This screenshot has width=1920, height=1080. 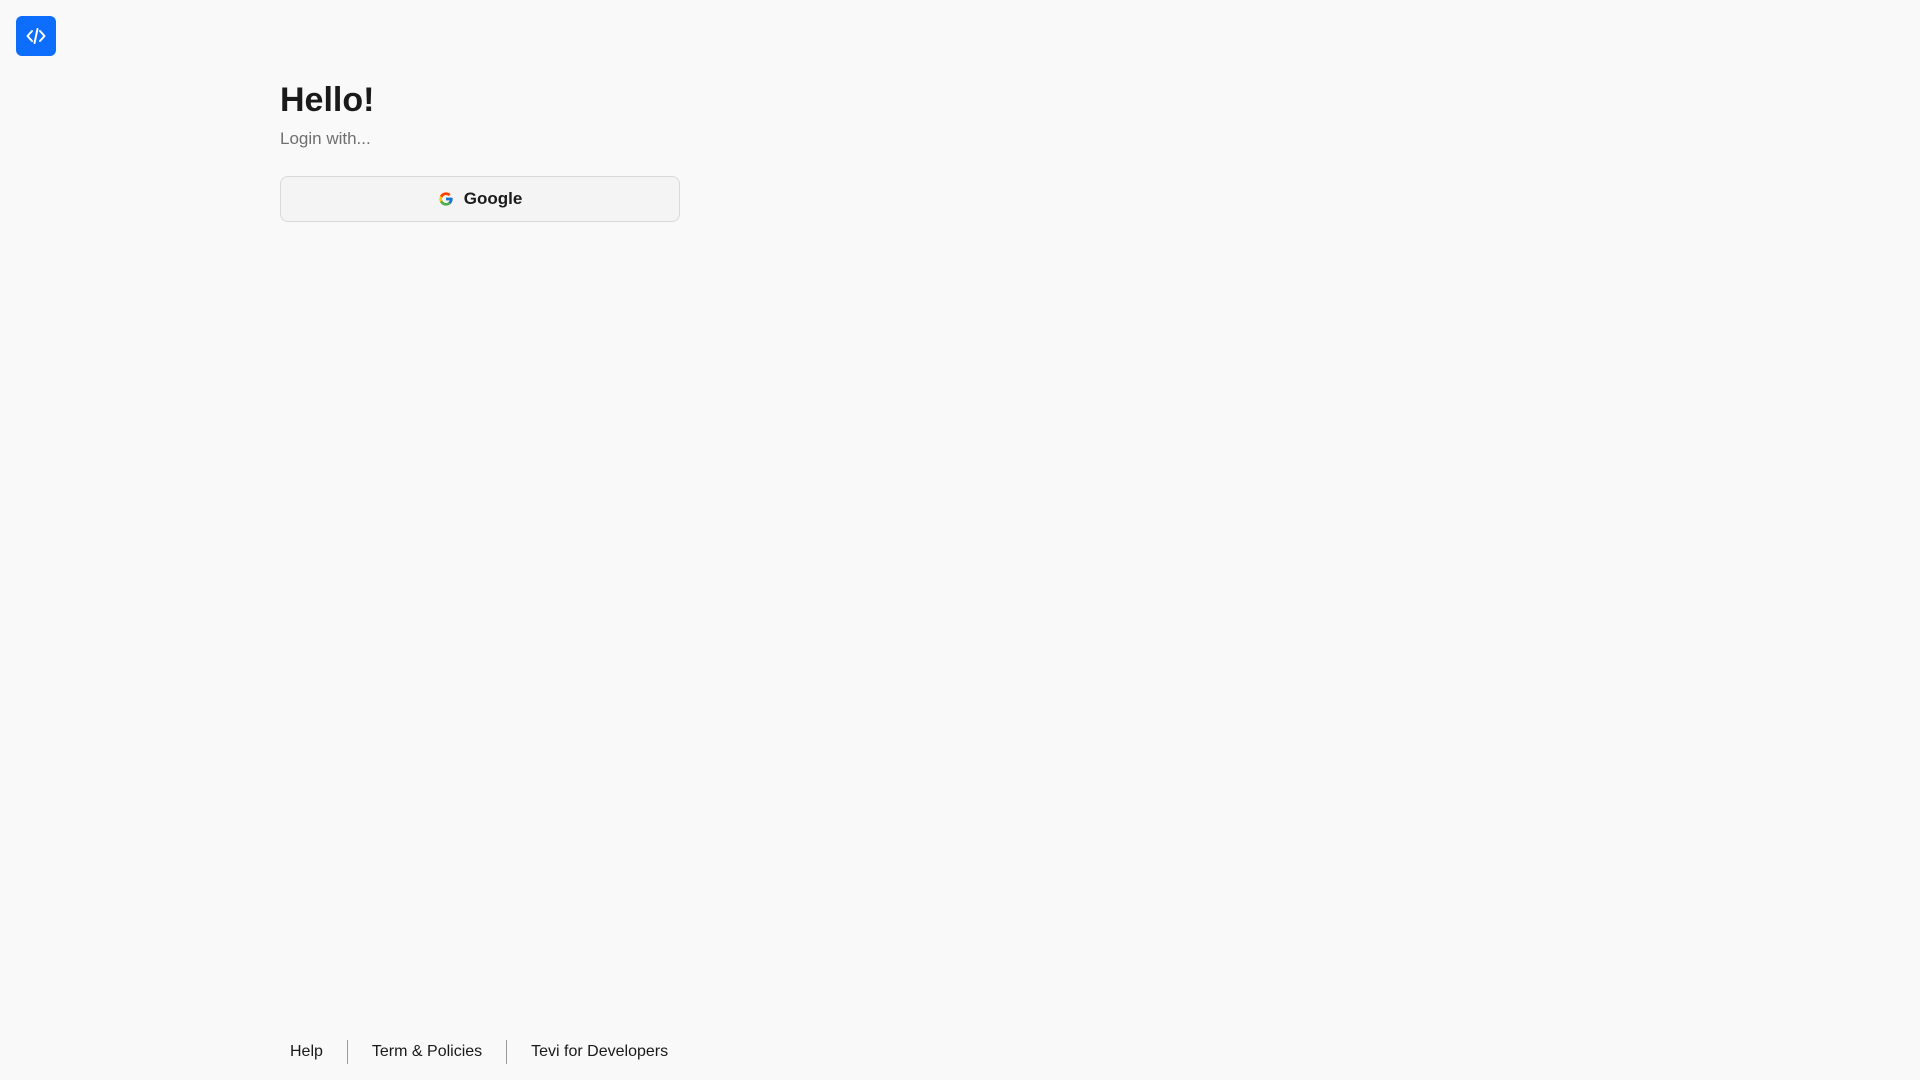 I want to click on page-title: Hello!, so click(x=327, y=100).